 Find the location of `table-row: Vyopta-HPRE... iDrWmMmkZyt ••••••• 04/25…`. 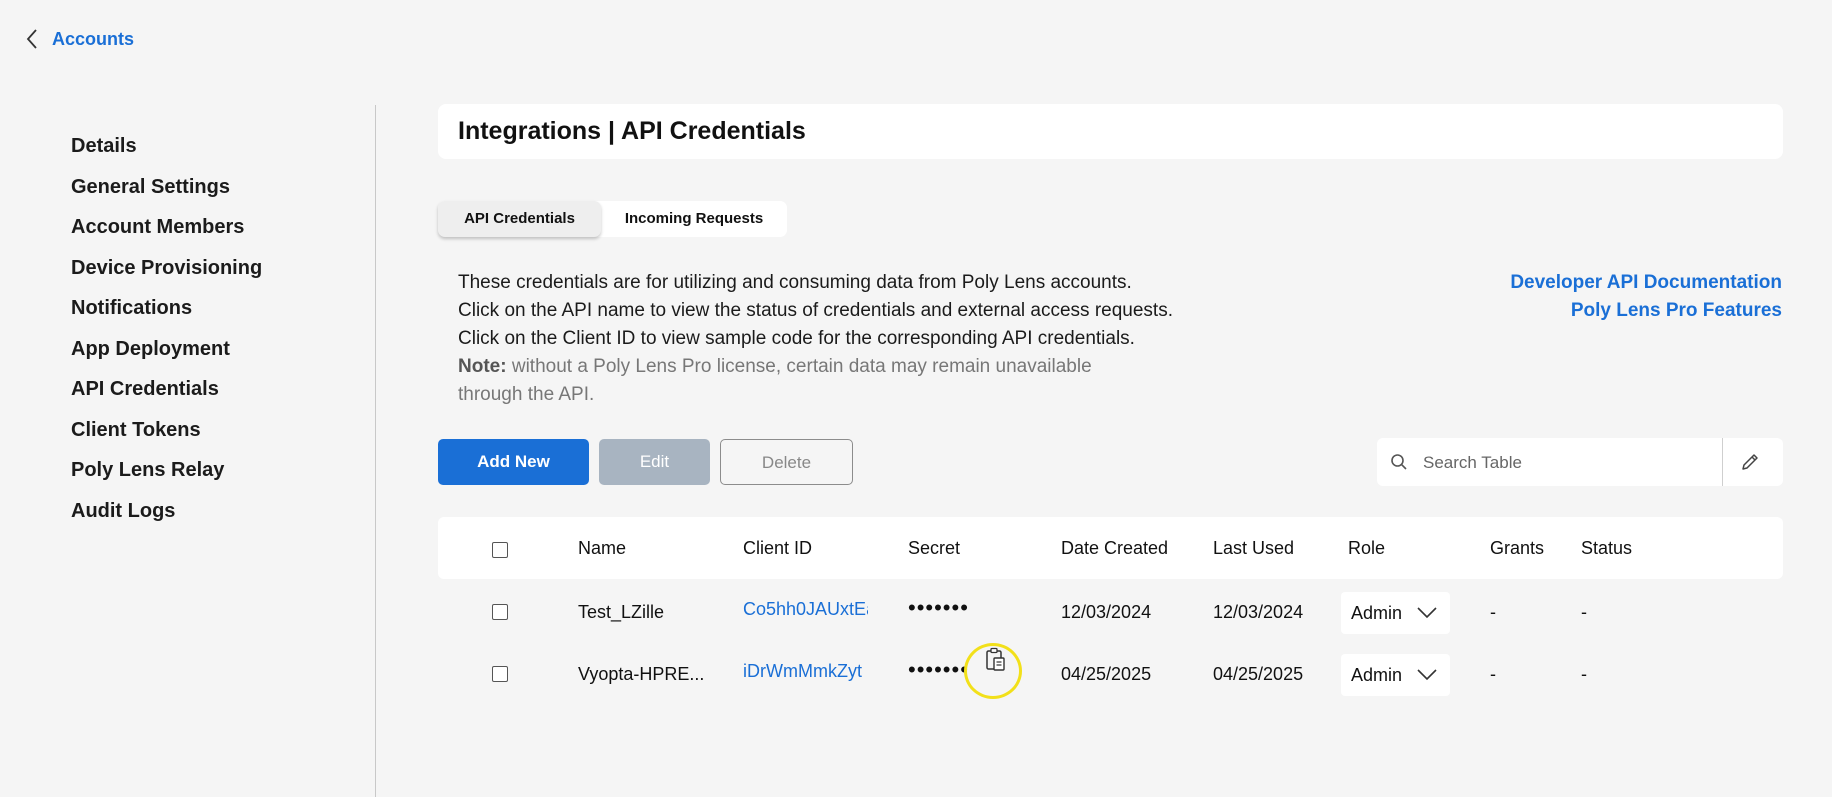

table-row: Vyopta-HPRE... iDrWmMmkZyt ••••••• 04/25… is located at coordinates (1110, 674).